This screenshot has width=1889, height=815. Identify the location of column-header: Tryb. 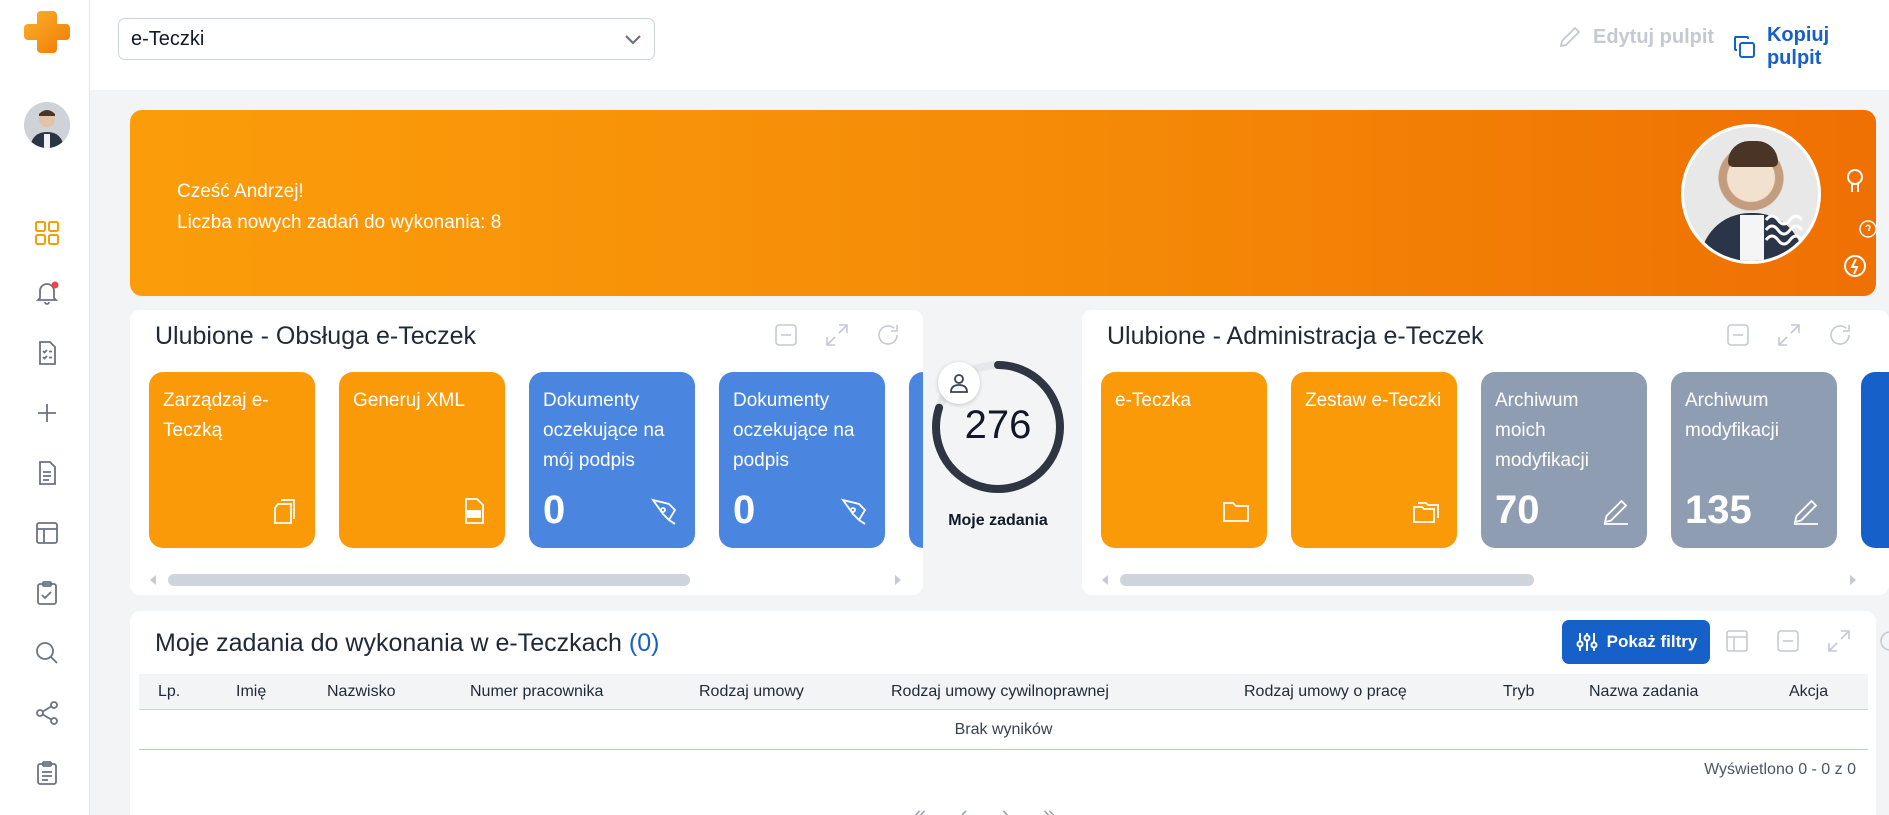
(1518, 692).